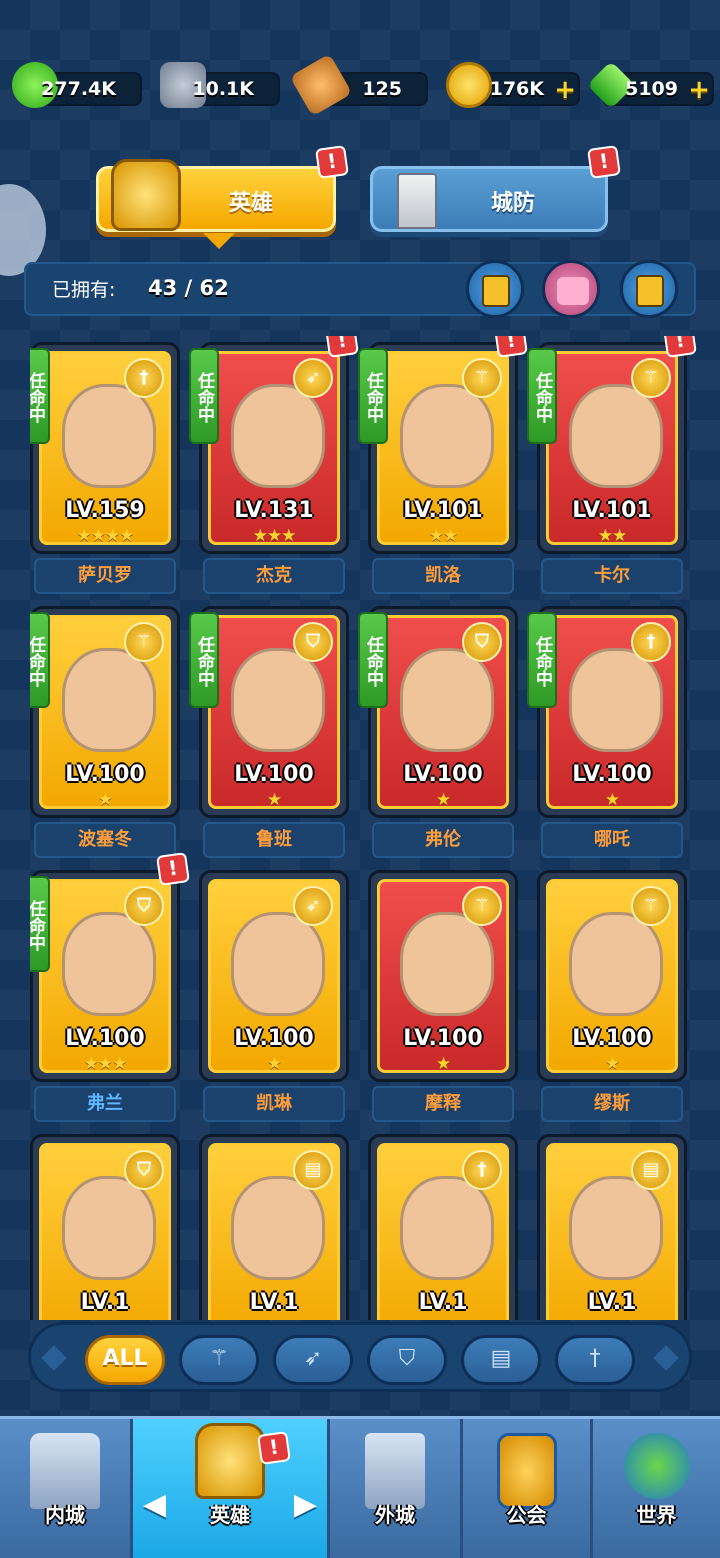 Image resolution: width=720 pixels, height=1558 pixels. I want to click on hero-card: LV.100 ★ ⛉ 任命中 鲁班, so click(269, 732).